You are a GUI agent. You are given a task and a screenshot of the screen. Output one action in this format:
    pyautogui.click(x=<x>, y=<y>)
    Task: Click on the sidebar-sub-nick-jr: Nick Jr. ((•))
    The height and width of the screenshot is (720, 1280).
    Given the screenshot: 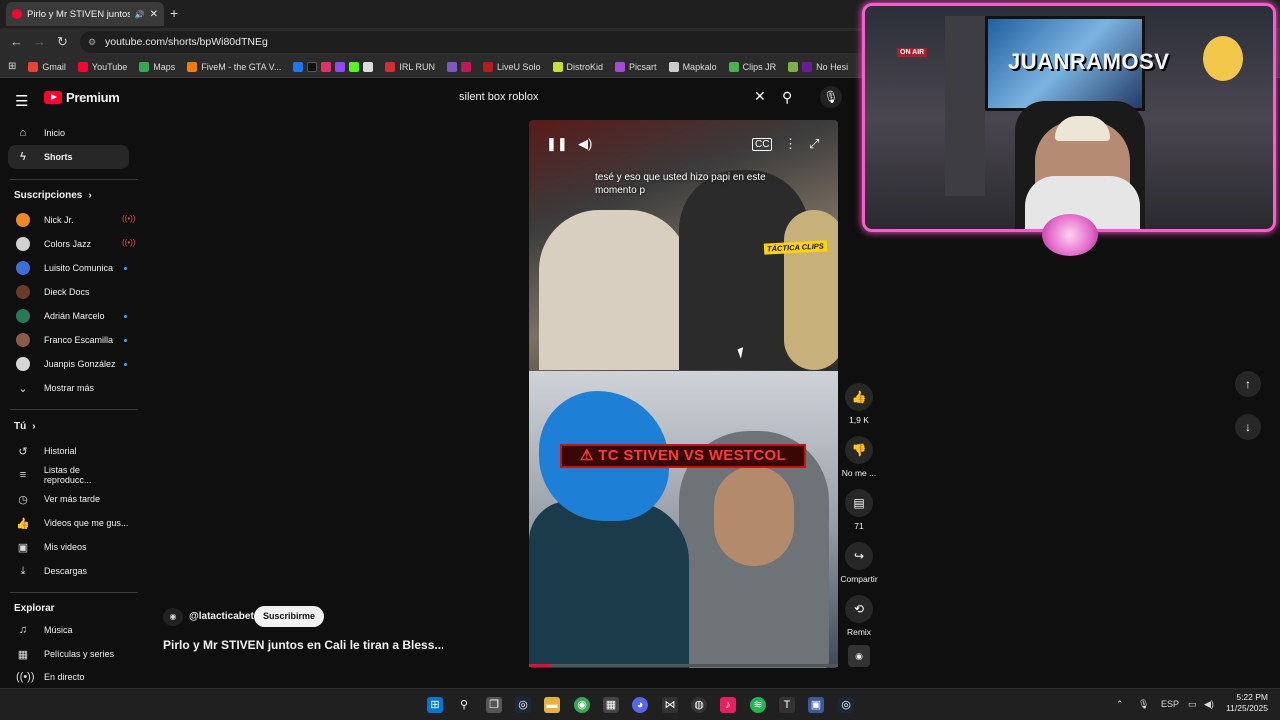 What is the action you would take?
    pyautogui.click(x=71, y=220)
    